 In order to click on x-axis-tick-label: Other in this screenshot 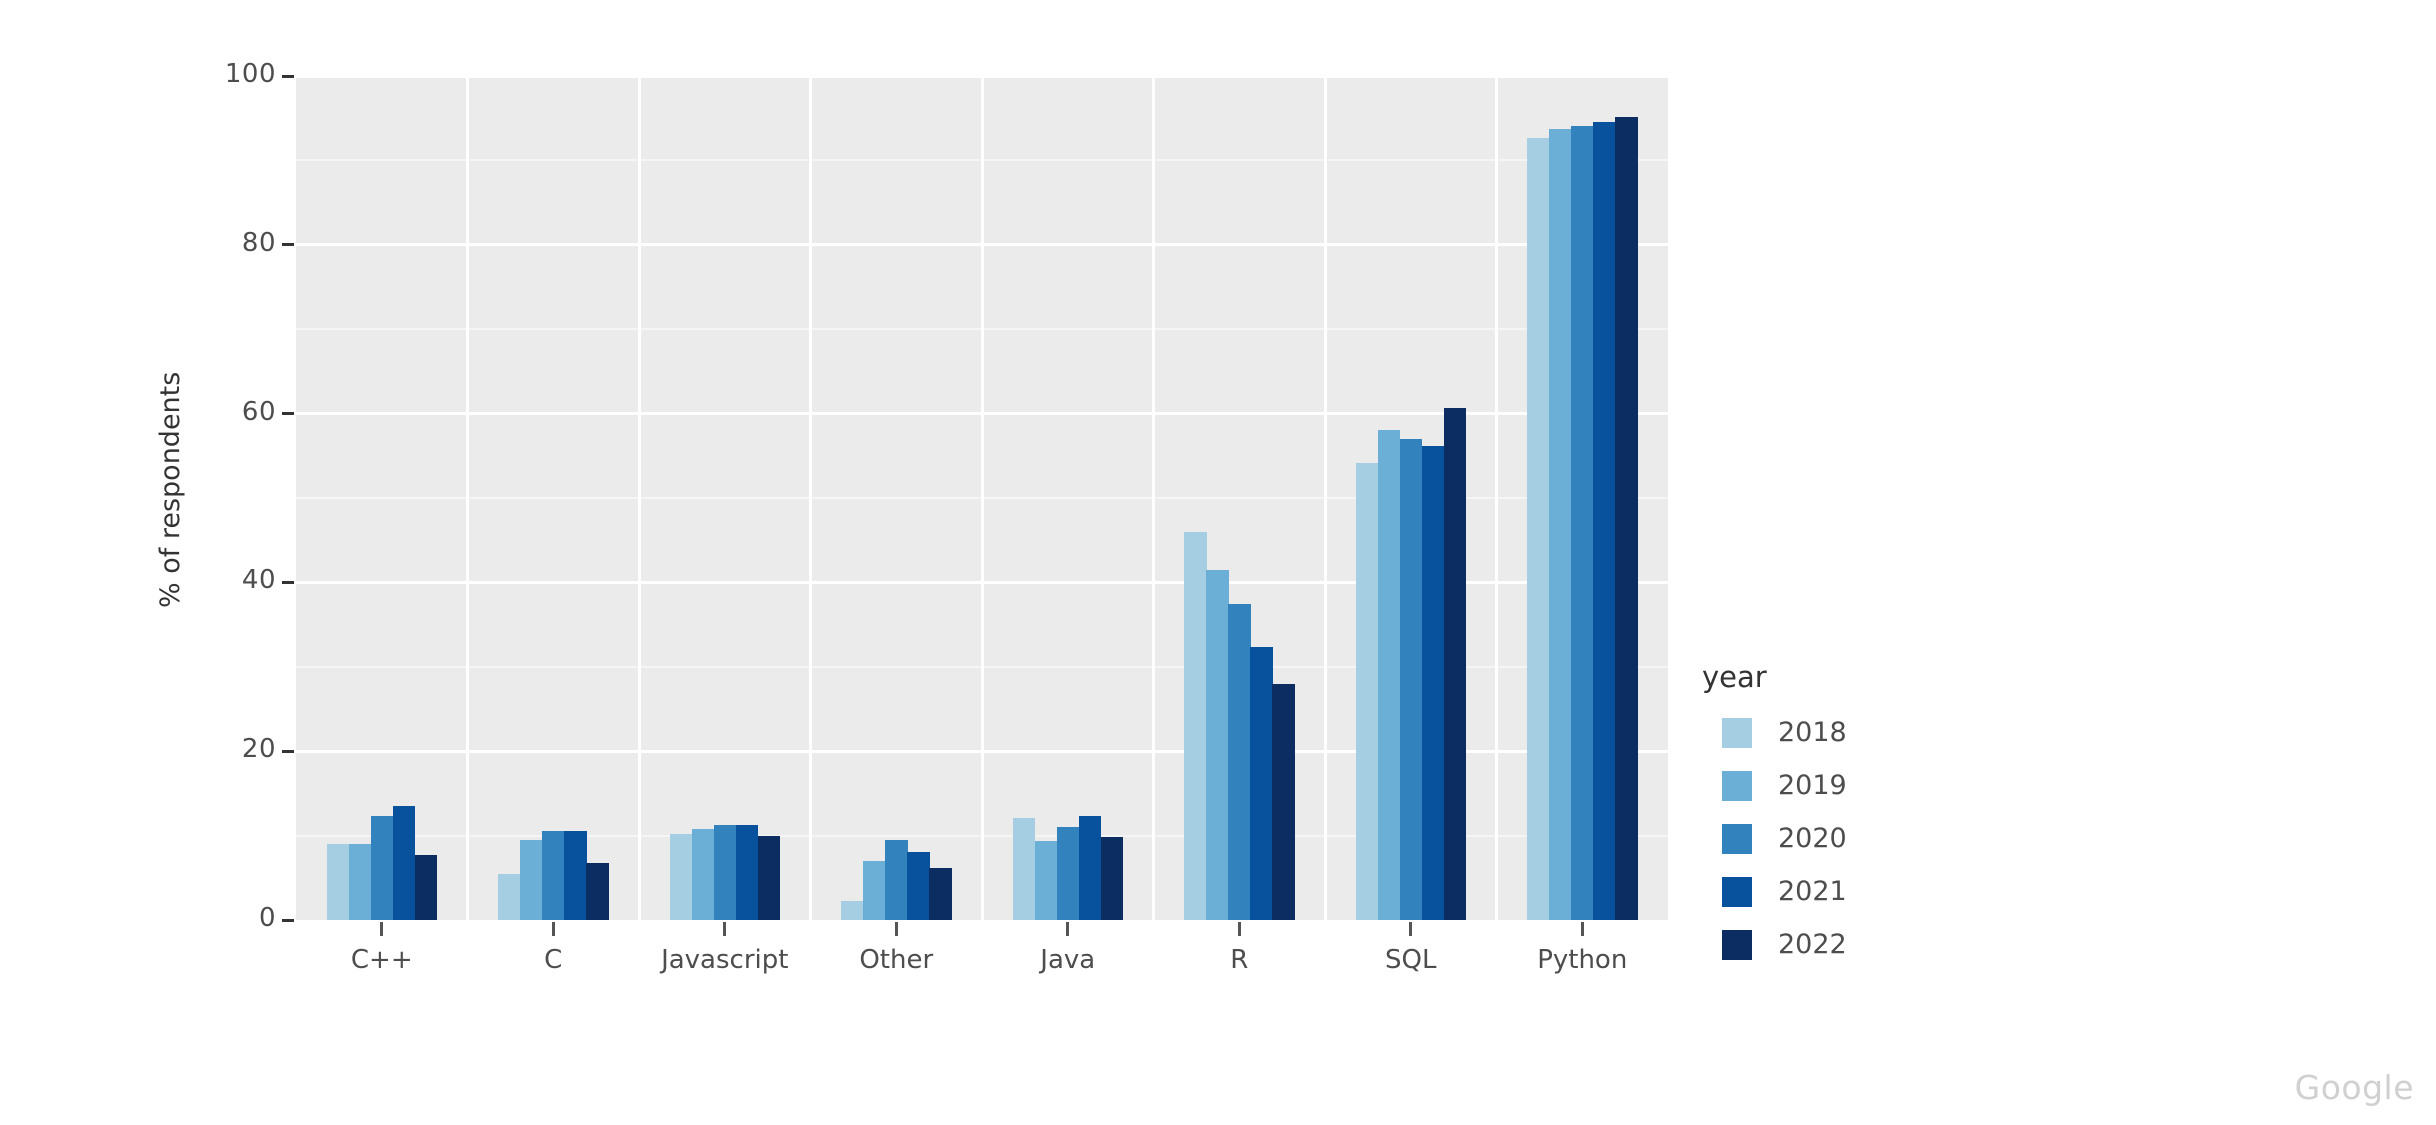, I will do `click(896, 960)`.